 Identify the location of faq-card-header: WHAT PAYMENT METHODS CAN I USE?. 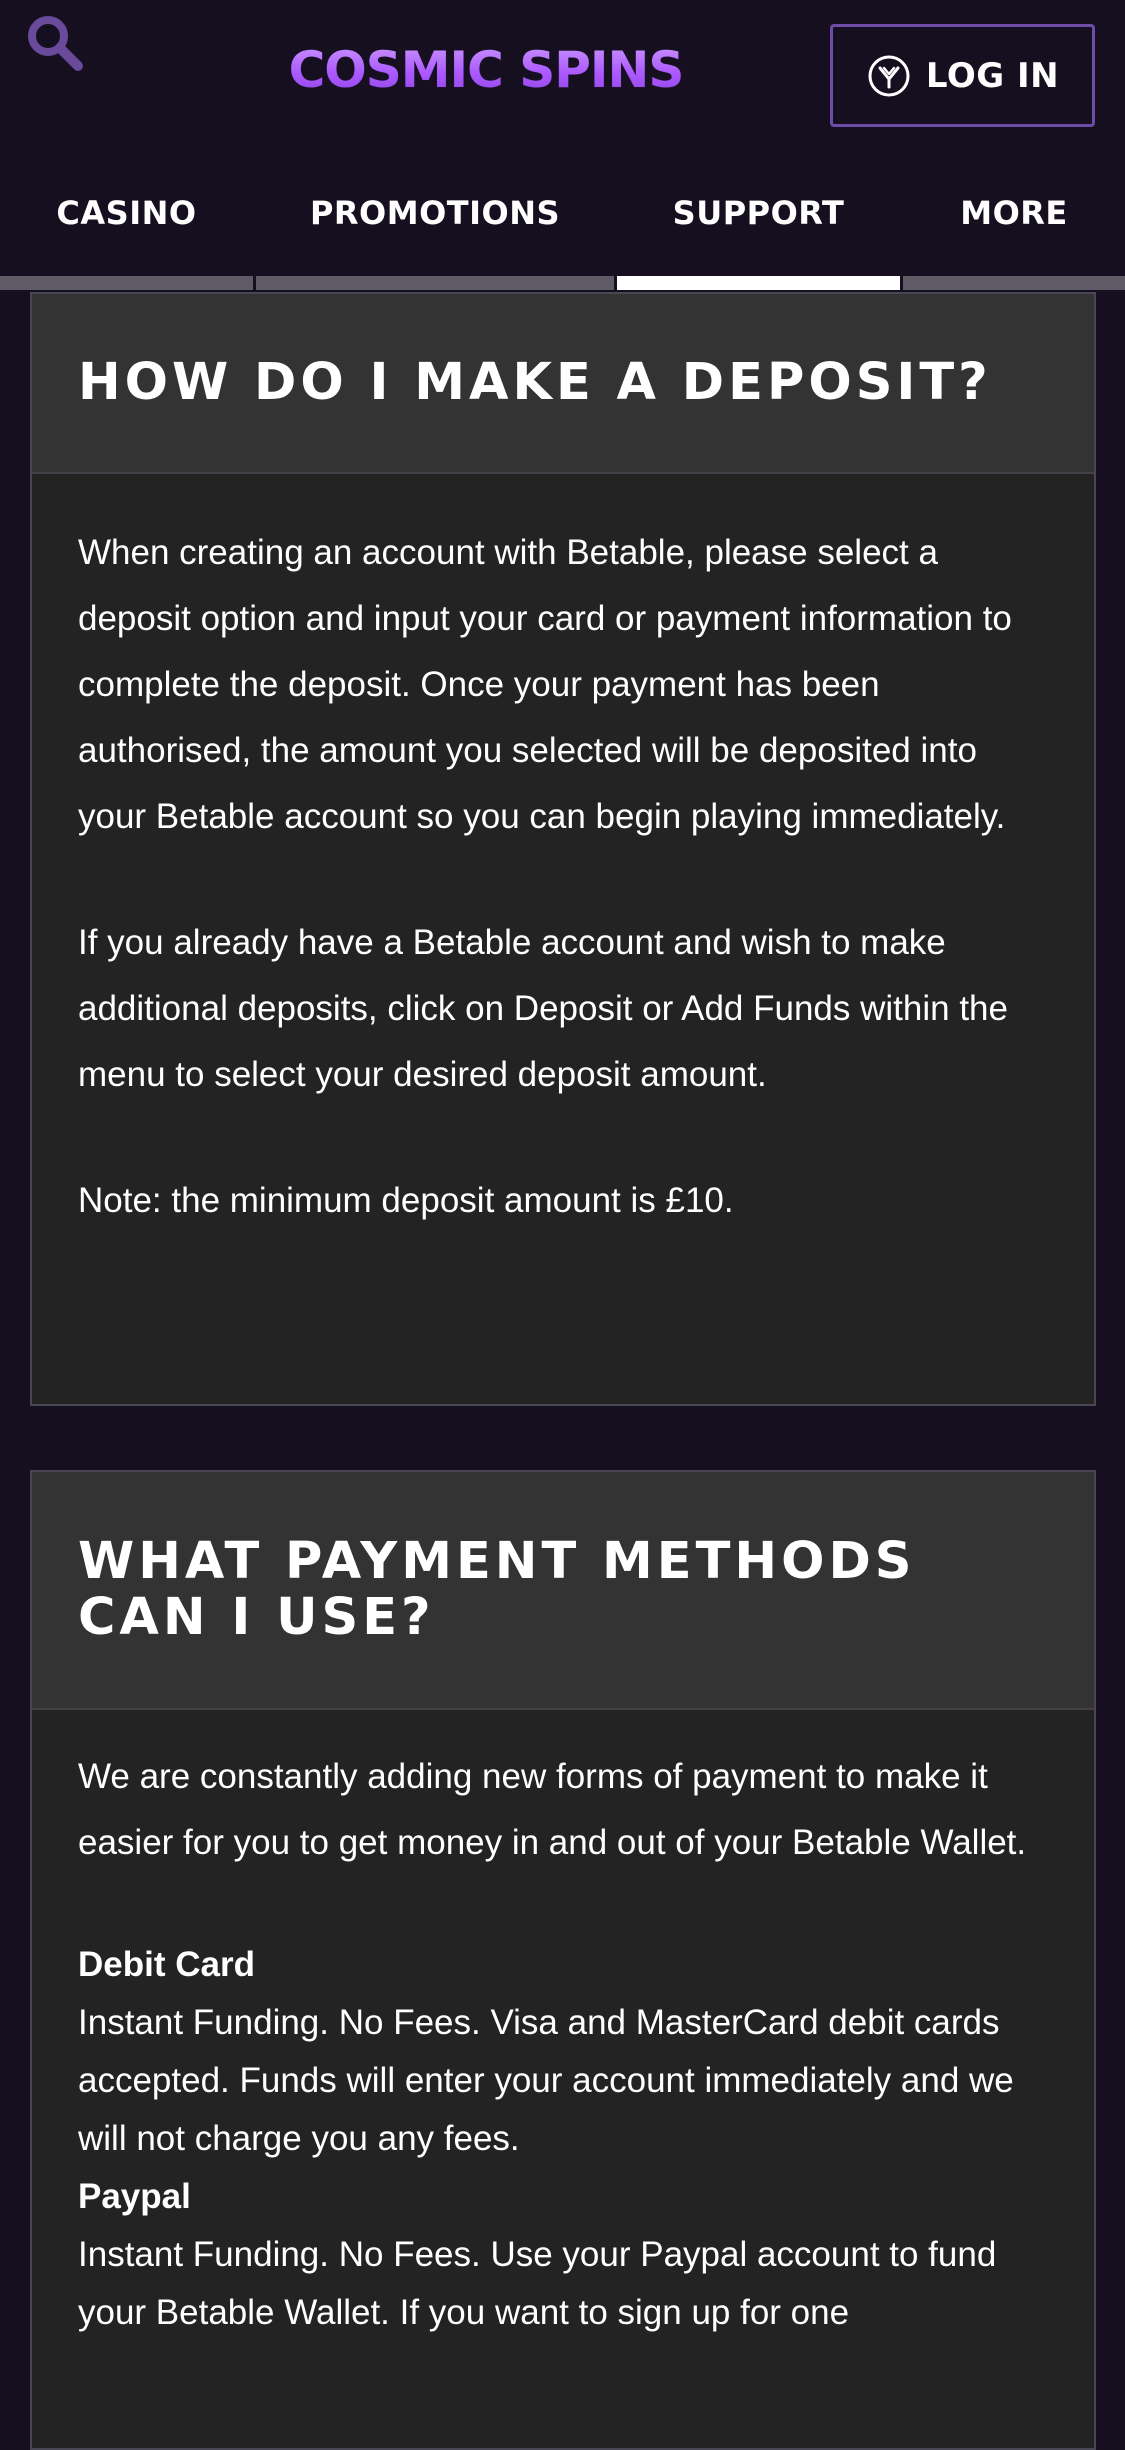
(563, 1591).